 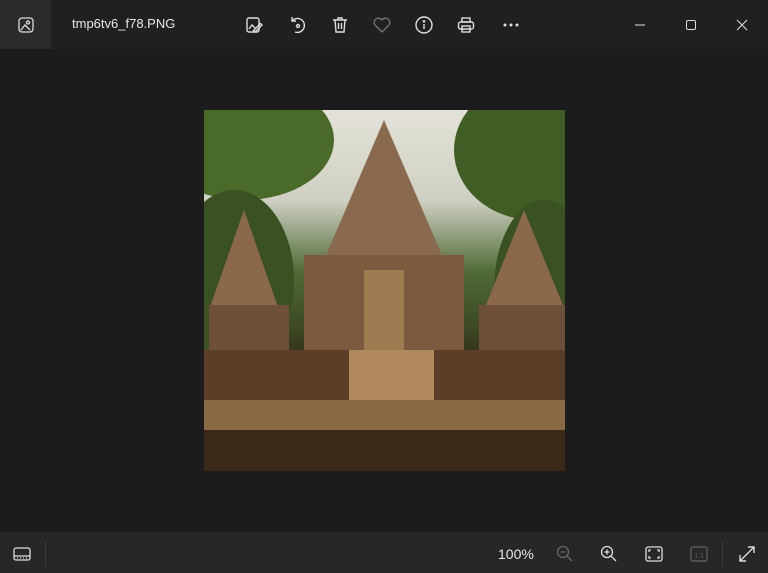 I want to click on fullscreen-icon, so click(x=747, y=554).